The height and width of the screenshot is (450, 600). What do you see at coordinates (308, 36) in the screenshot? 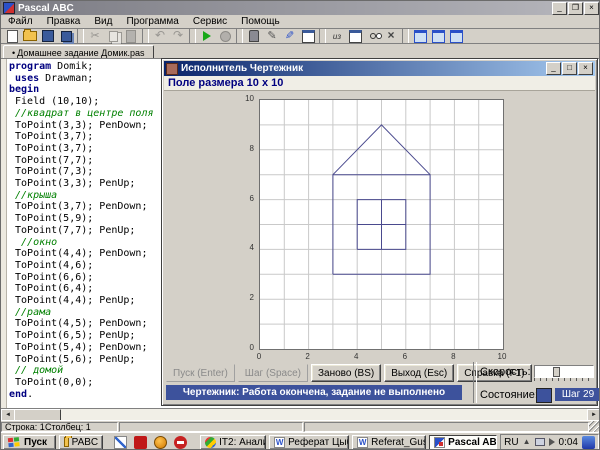
I see `module-task-button` at bounding box center [308, 36].